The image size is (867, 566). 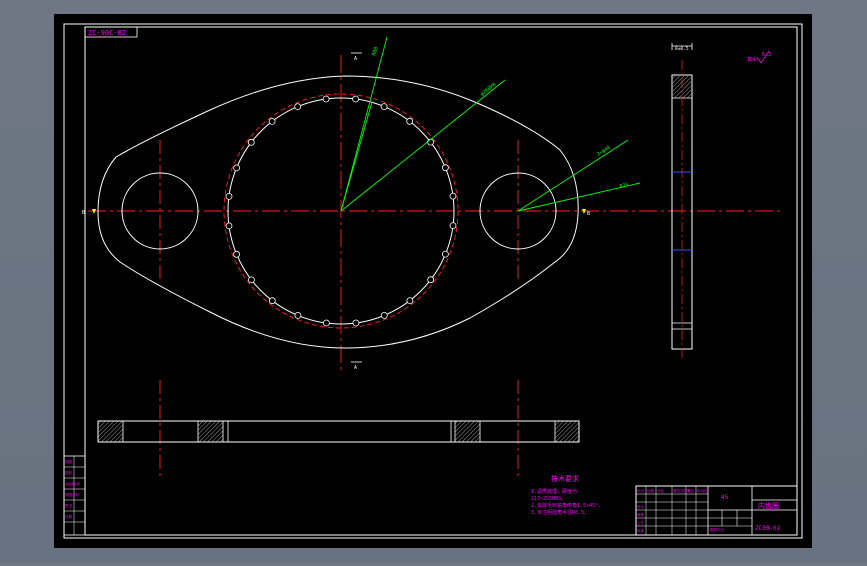 What do you see at coordinates (752, 59) in the screenshot?
I see `roughness-note: 其余` at bounding box center [752, 59].